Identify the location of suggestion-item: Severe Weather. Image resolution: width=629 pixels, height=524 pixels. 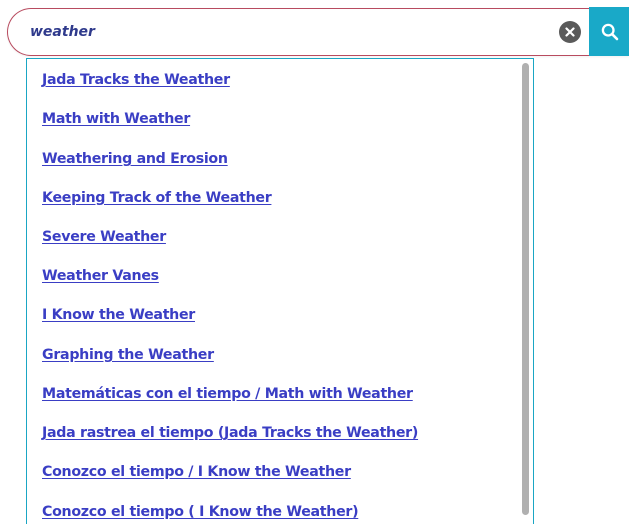
(104, 236).